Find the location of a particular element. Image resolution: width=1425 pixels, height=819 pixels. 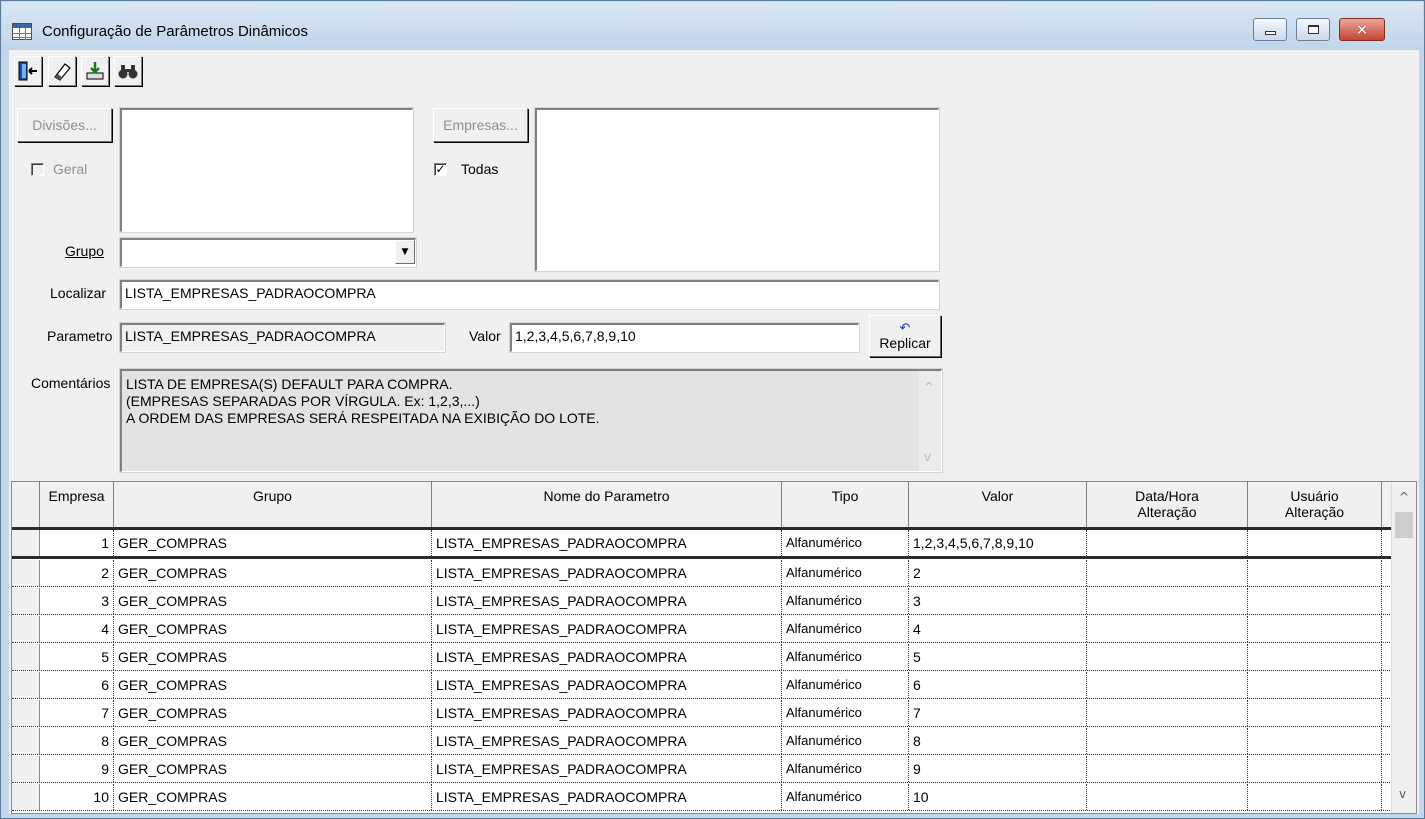

cell-valor: 7 is located at coordinates (998, 713).